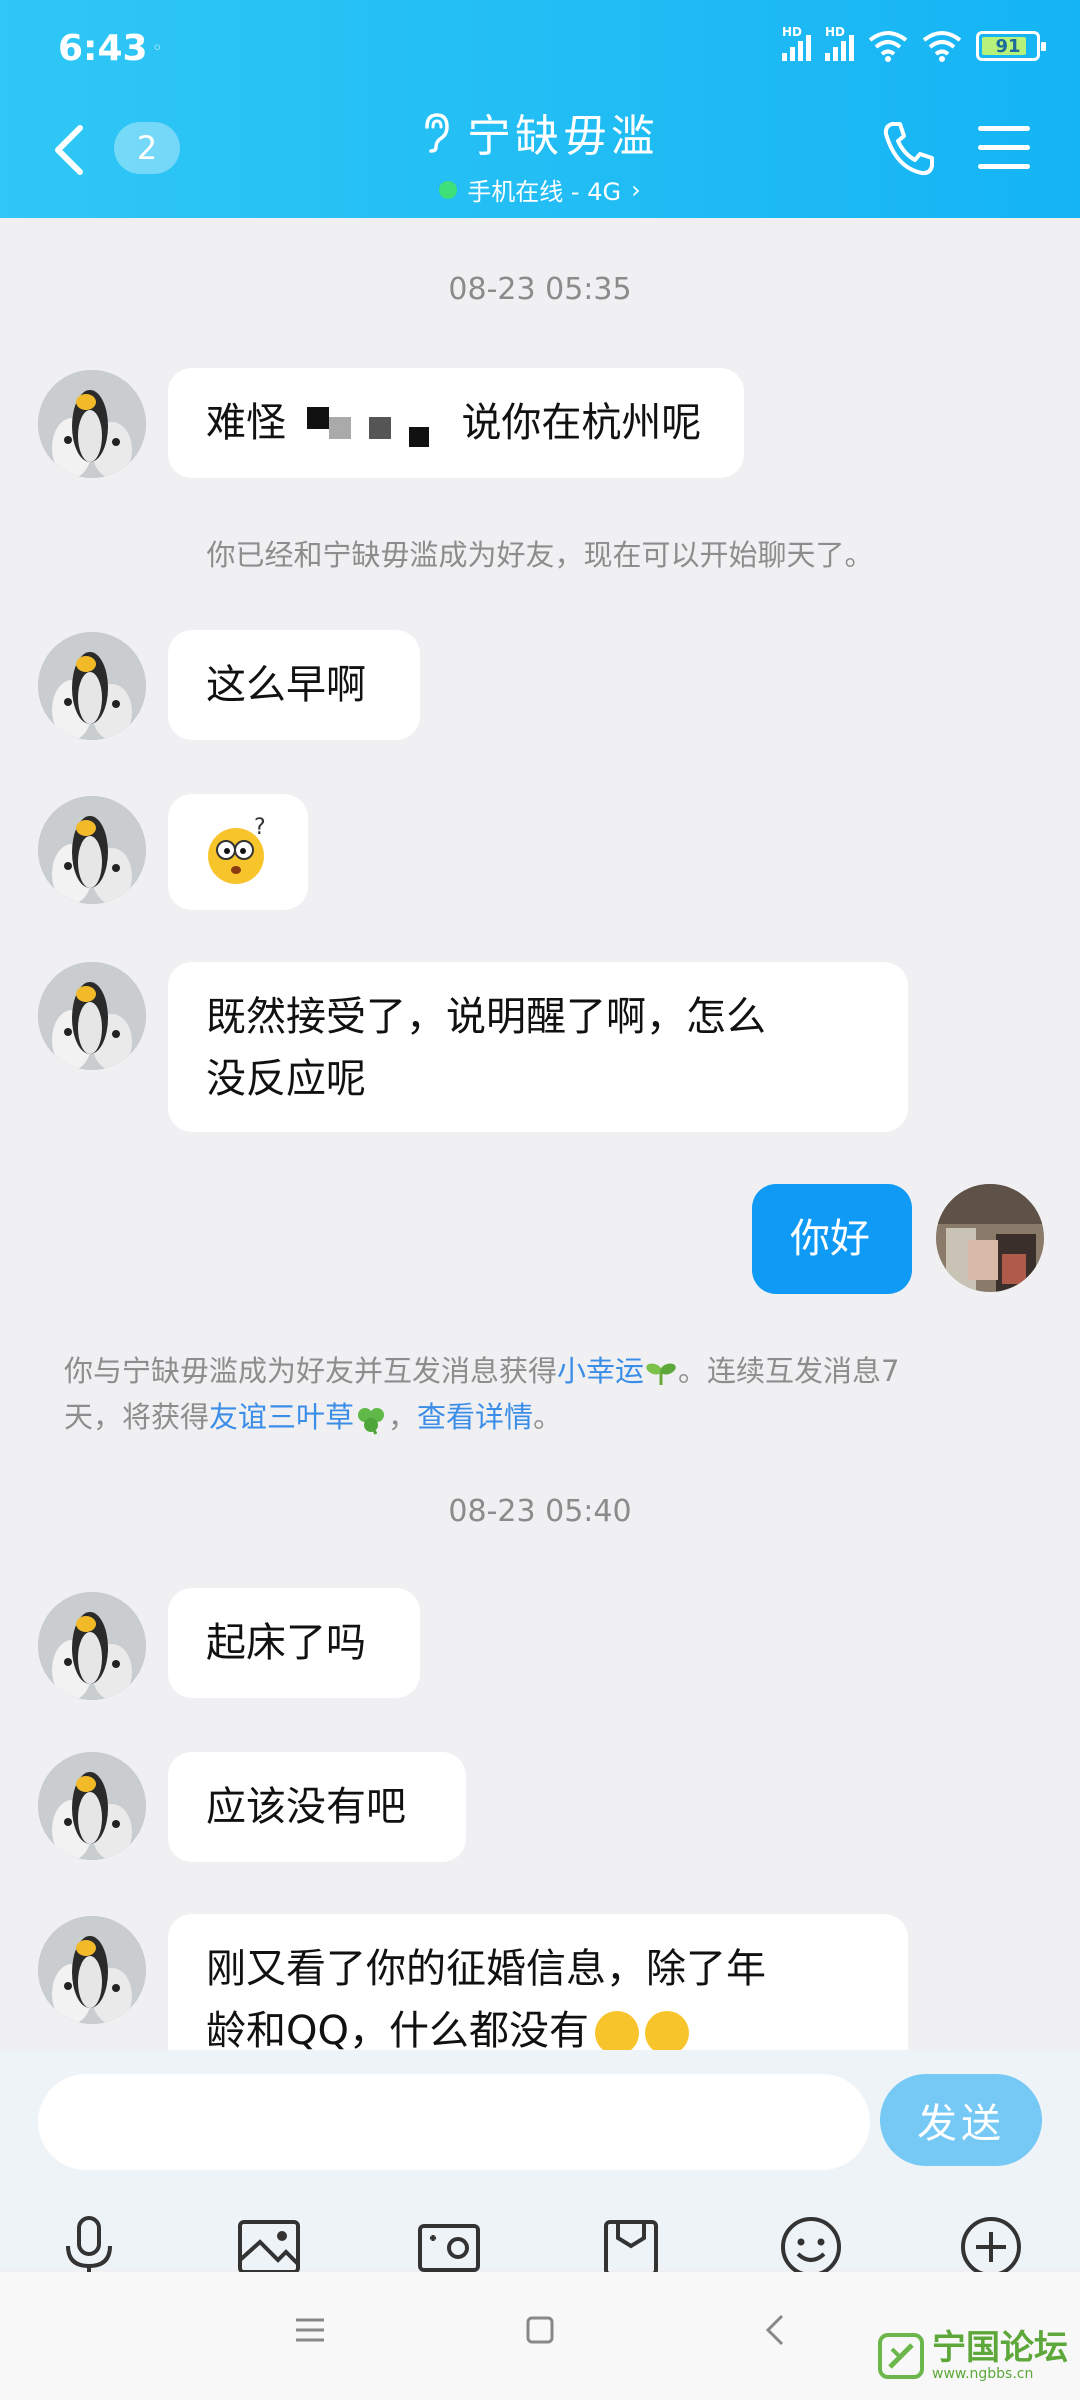 The height and width of the screenshot is (2400, 1080). Describe the element at coordinates (475, 1417) in the screenshot. I see `view-details-link: 查看详情` at that location.